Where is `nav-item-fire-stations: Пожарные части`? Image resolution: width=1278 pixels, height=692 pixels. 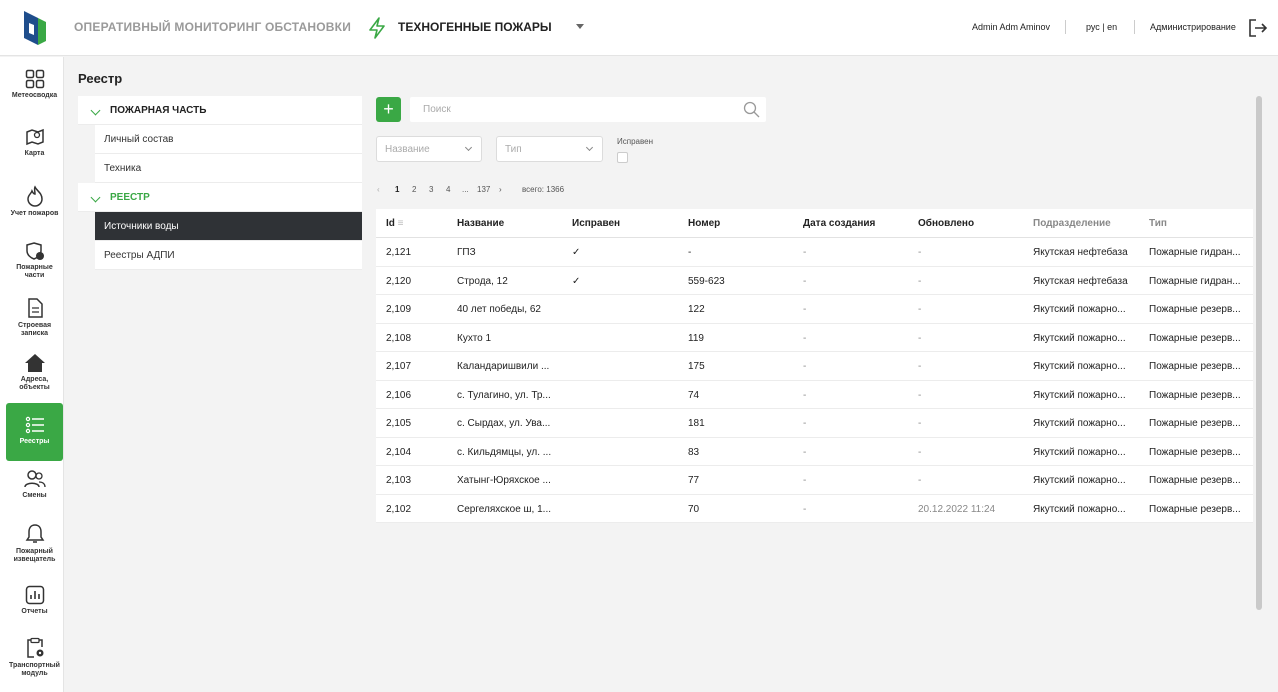
nav-item-fire-stations: Пожарные части is located at coordinates (34, 269).